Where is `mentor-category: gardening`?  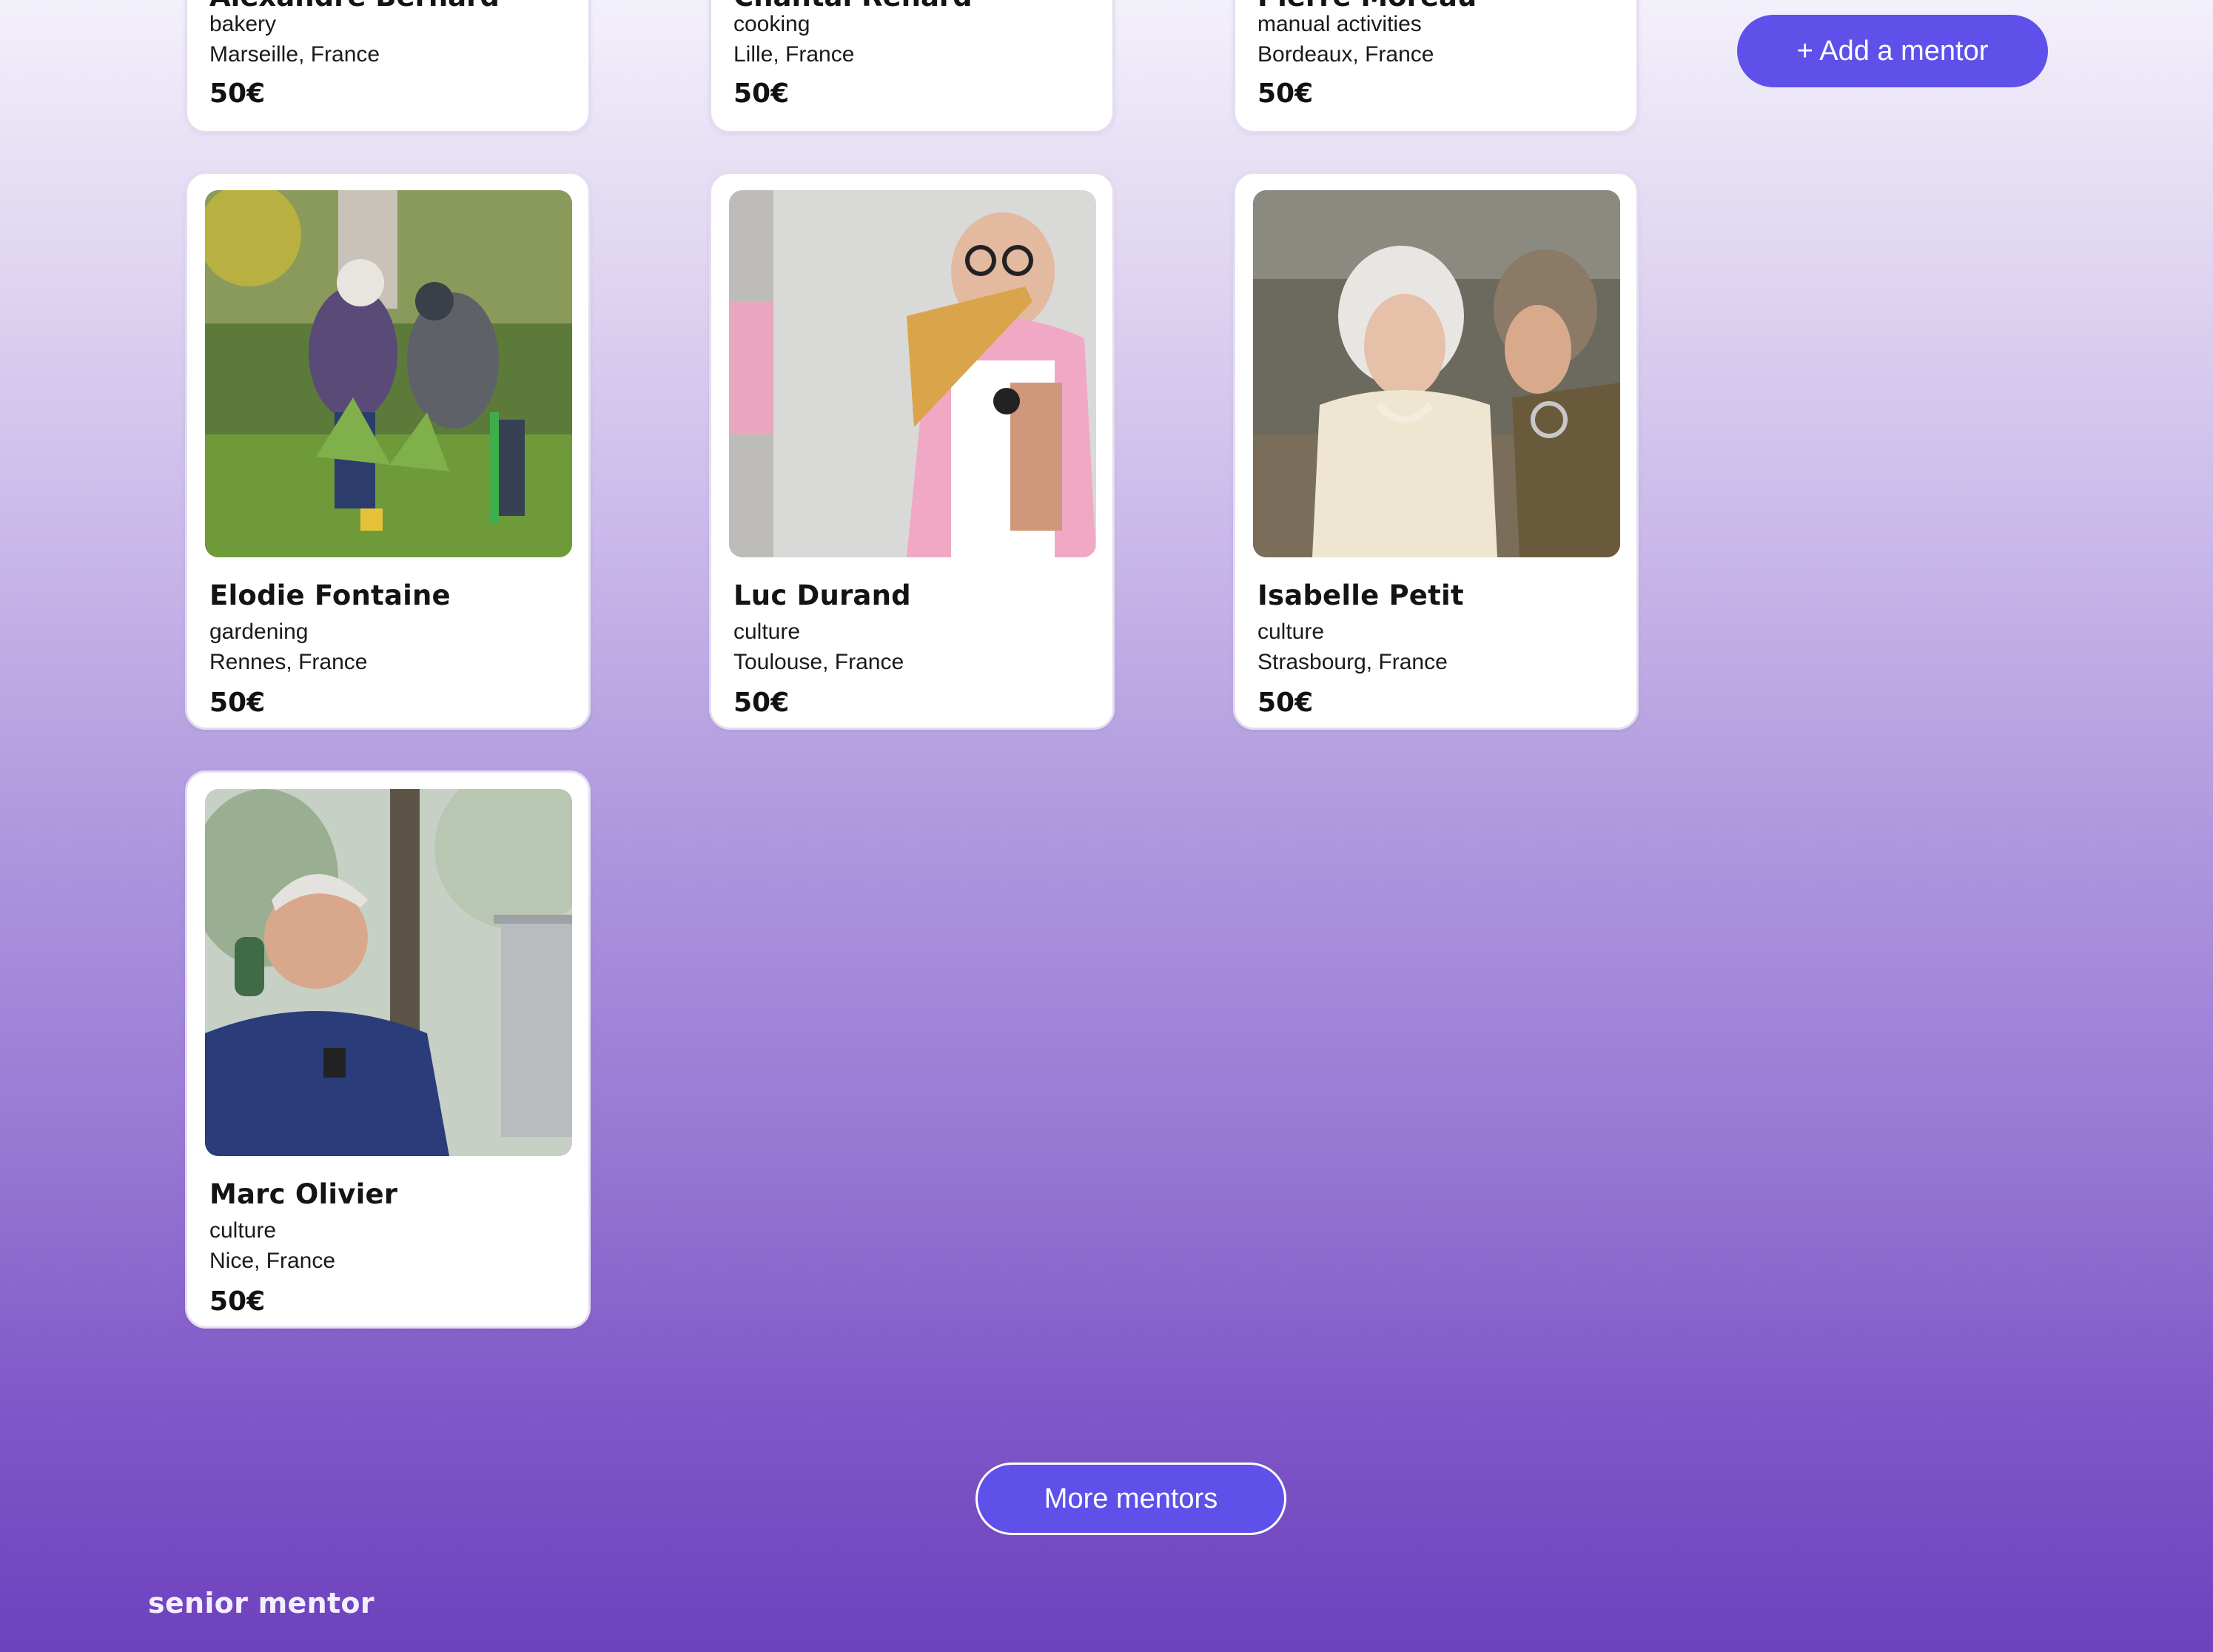 mentor-category: gardening is located at coordinates (259, 632).